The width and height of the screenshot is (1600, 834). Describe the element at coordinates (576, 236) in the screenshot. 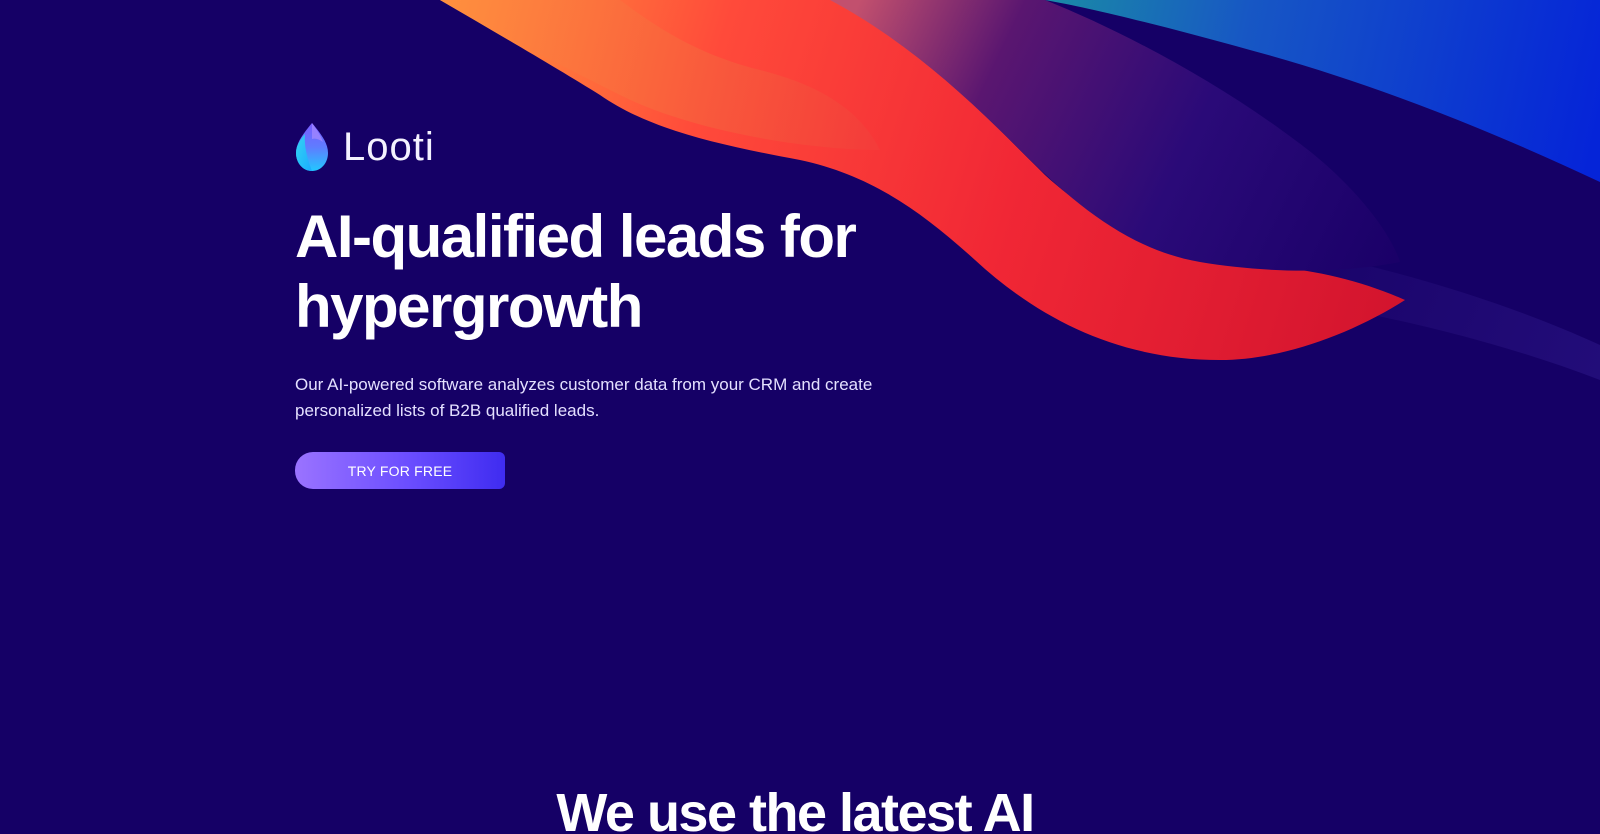

I see `hero-title-line-1: AI-qualified leads for` at that location.